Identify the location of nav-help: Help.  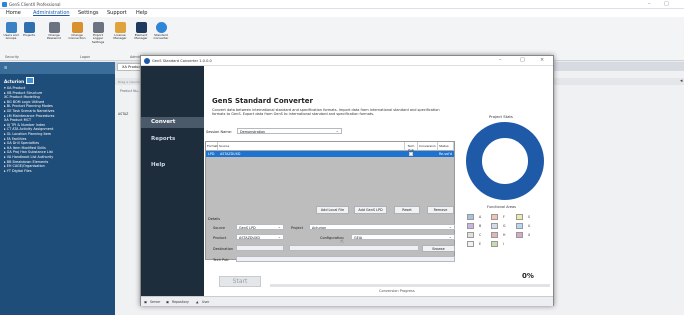
(158, 165).